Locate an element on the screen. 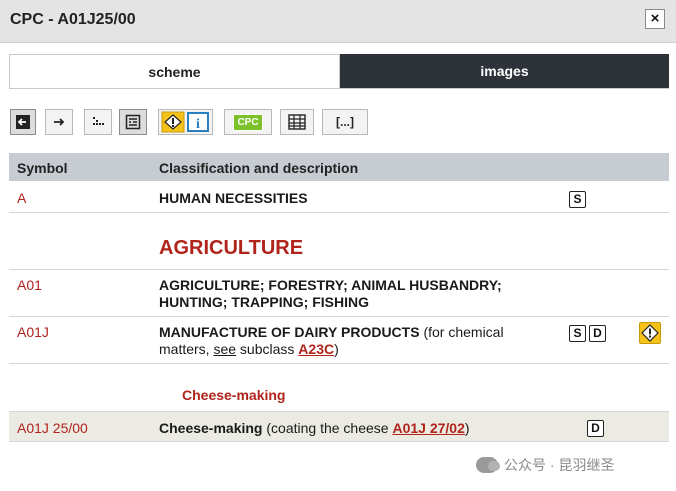  hierarchy-dots-button is located at coordinates (98, 122).